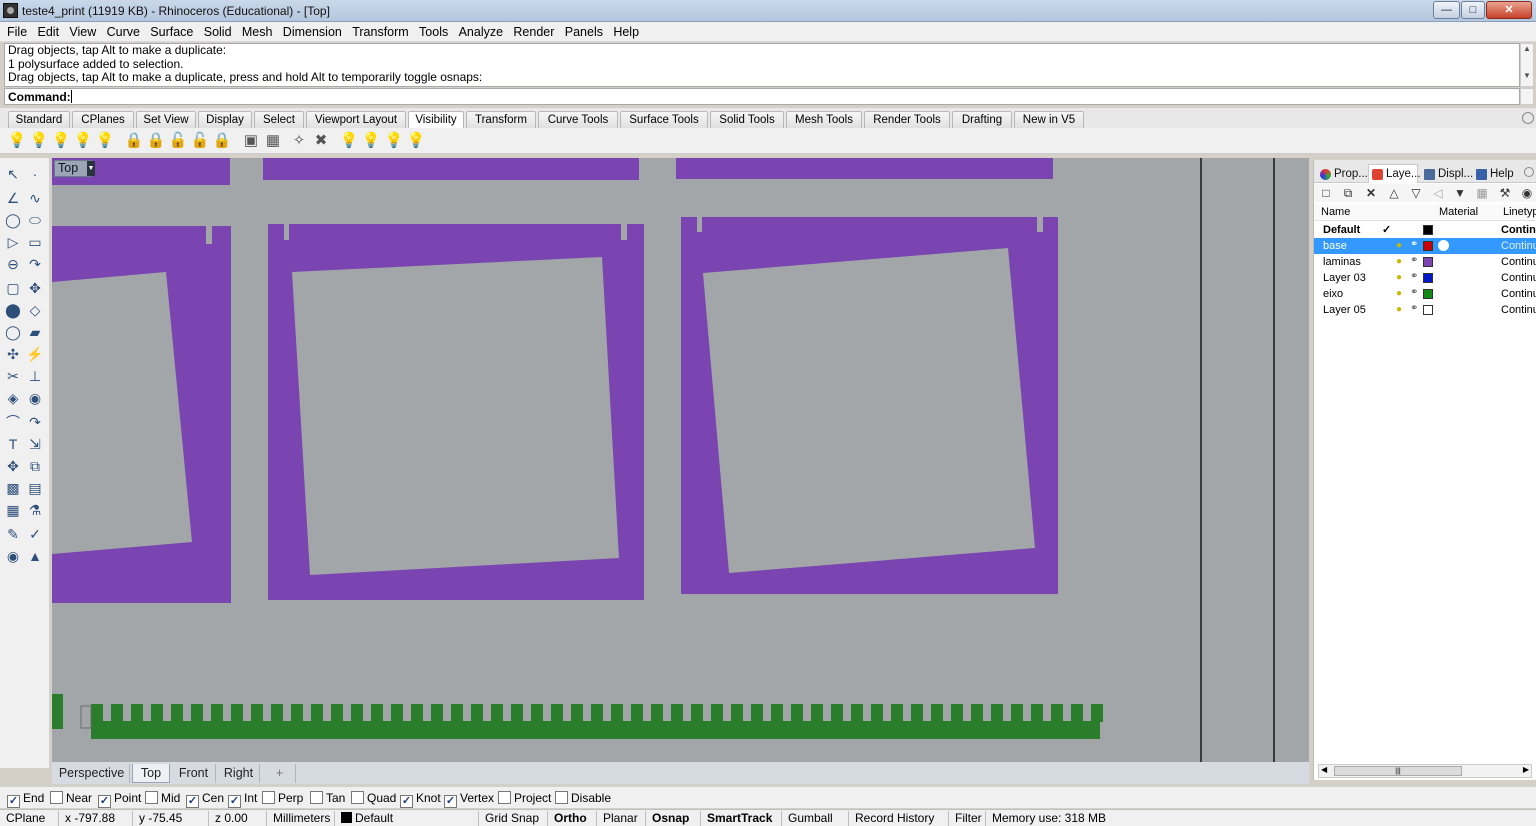  What do you see at coordinates (71, 798) in the screenshot?
I see `osnap-near: Near` at bounding box center [71, 798].